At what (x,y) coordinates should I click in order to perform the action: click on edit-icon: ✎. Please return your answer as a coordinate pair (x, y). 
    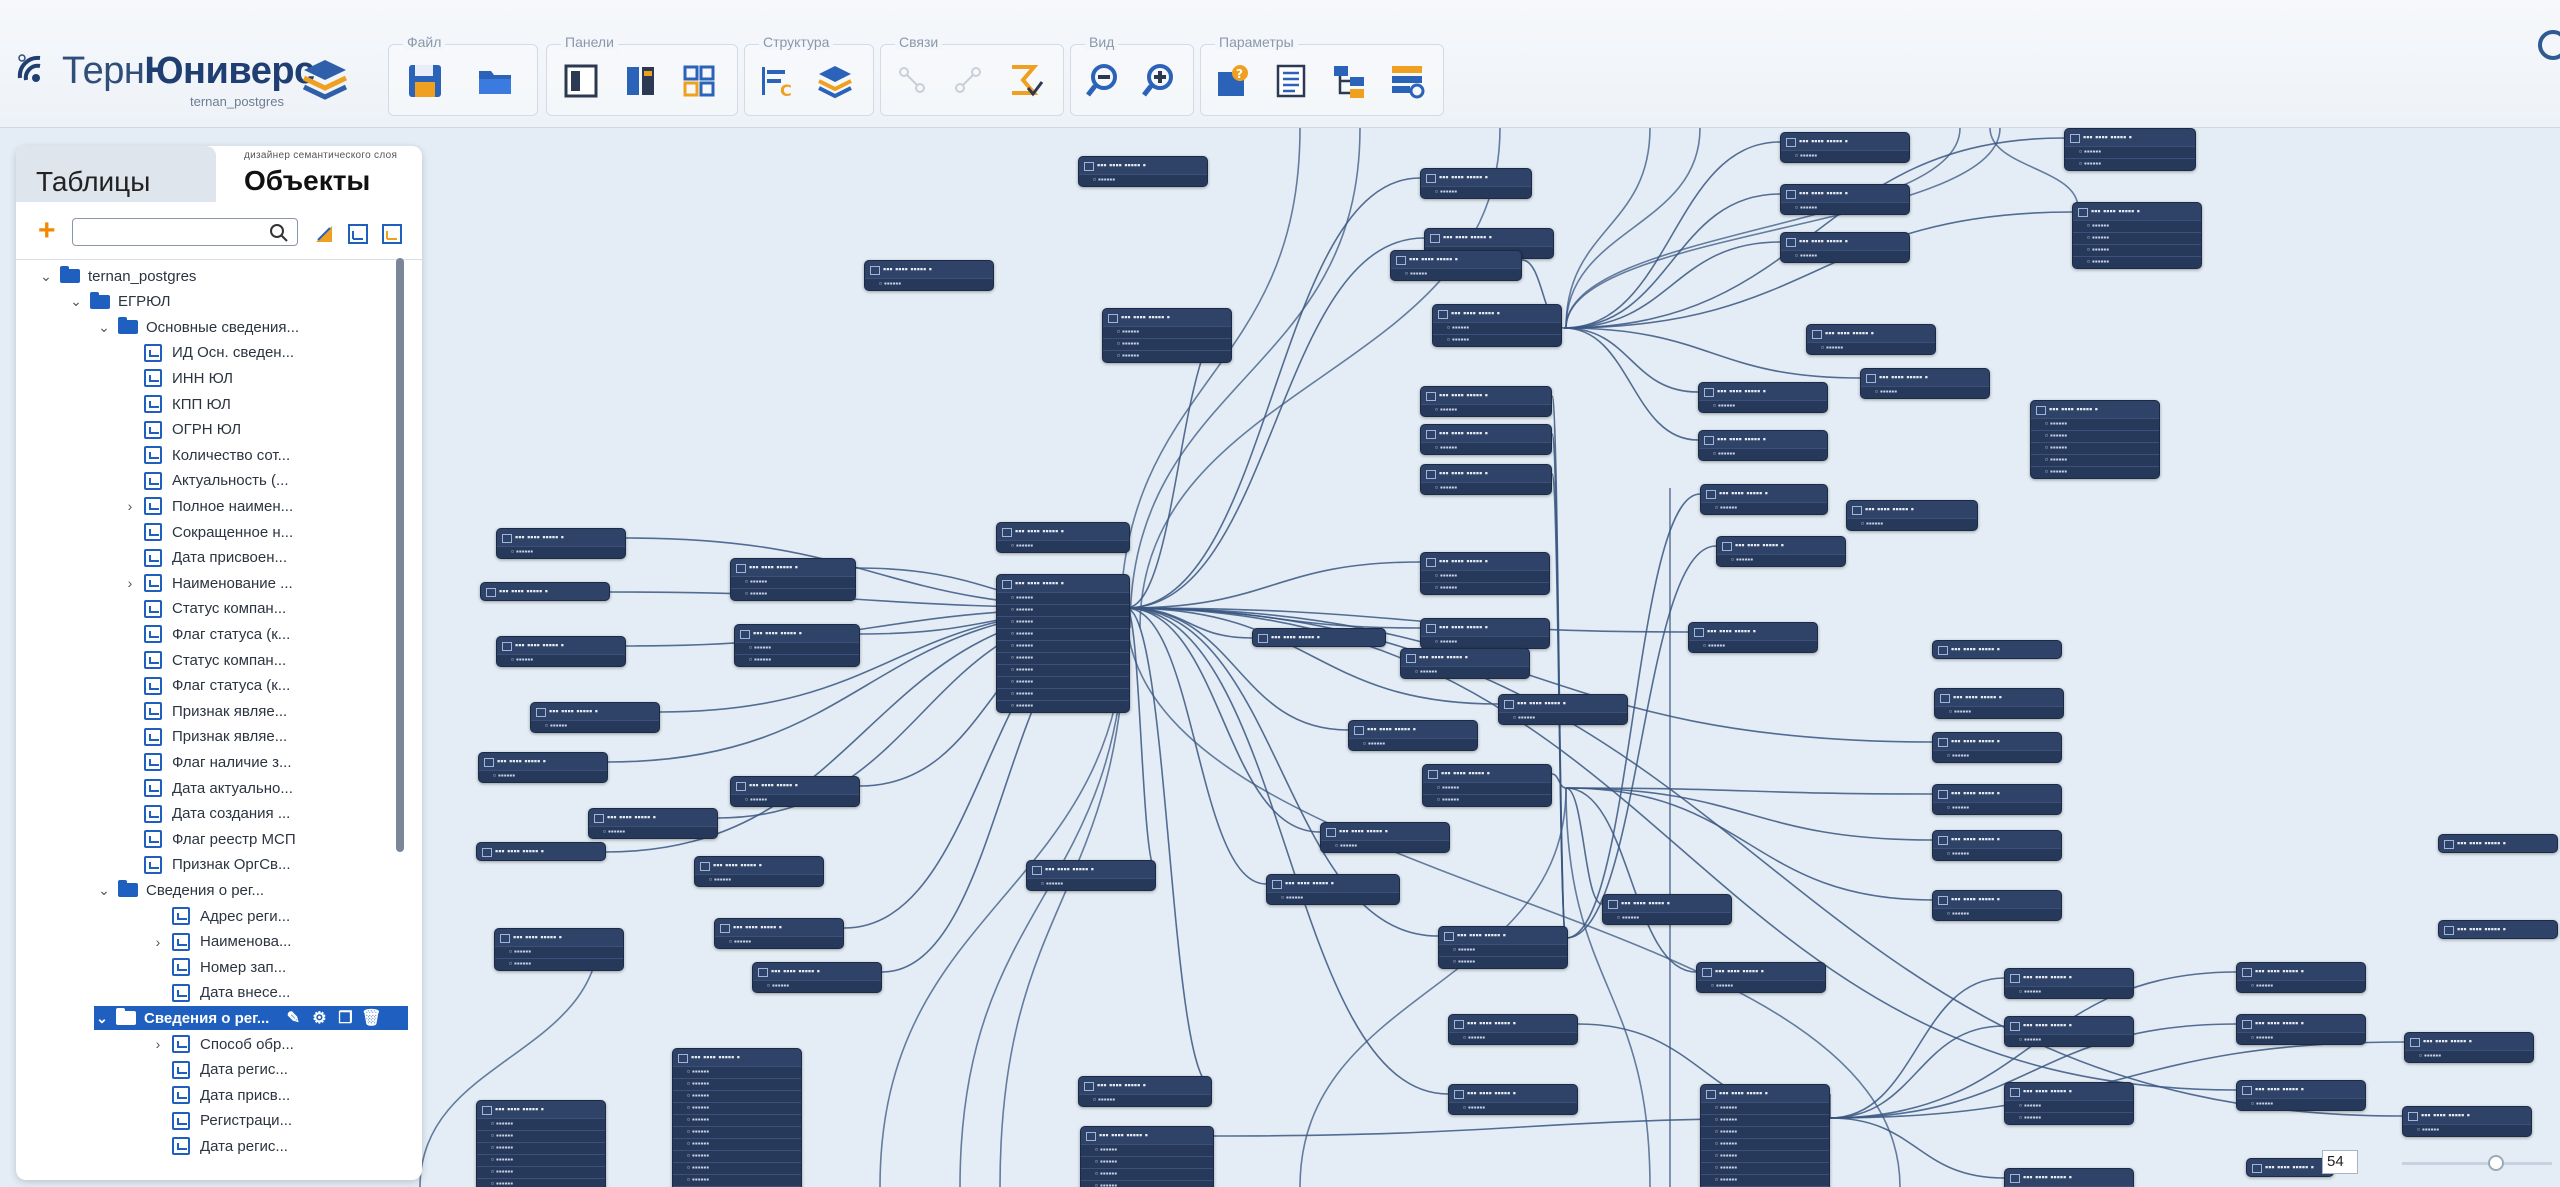
    Looking at the image, I should click on (293, 1018).